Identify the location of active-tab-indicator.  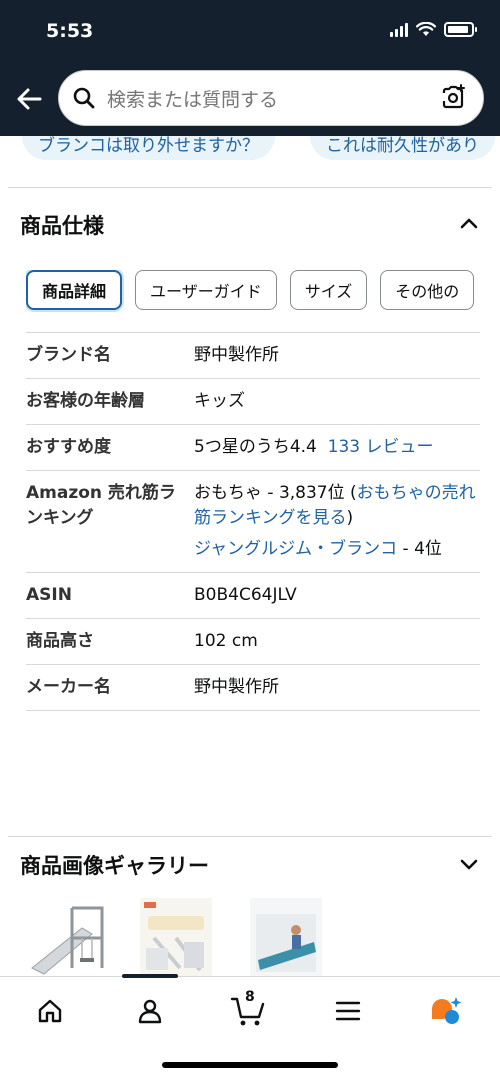
(150, 976).